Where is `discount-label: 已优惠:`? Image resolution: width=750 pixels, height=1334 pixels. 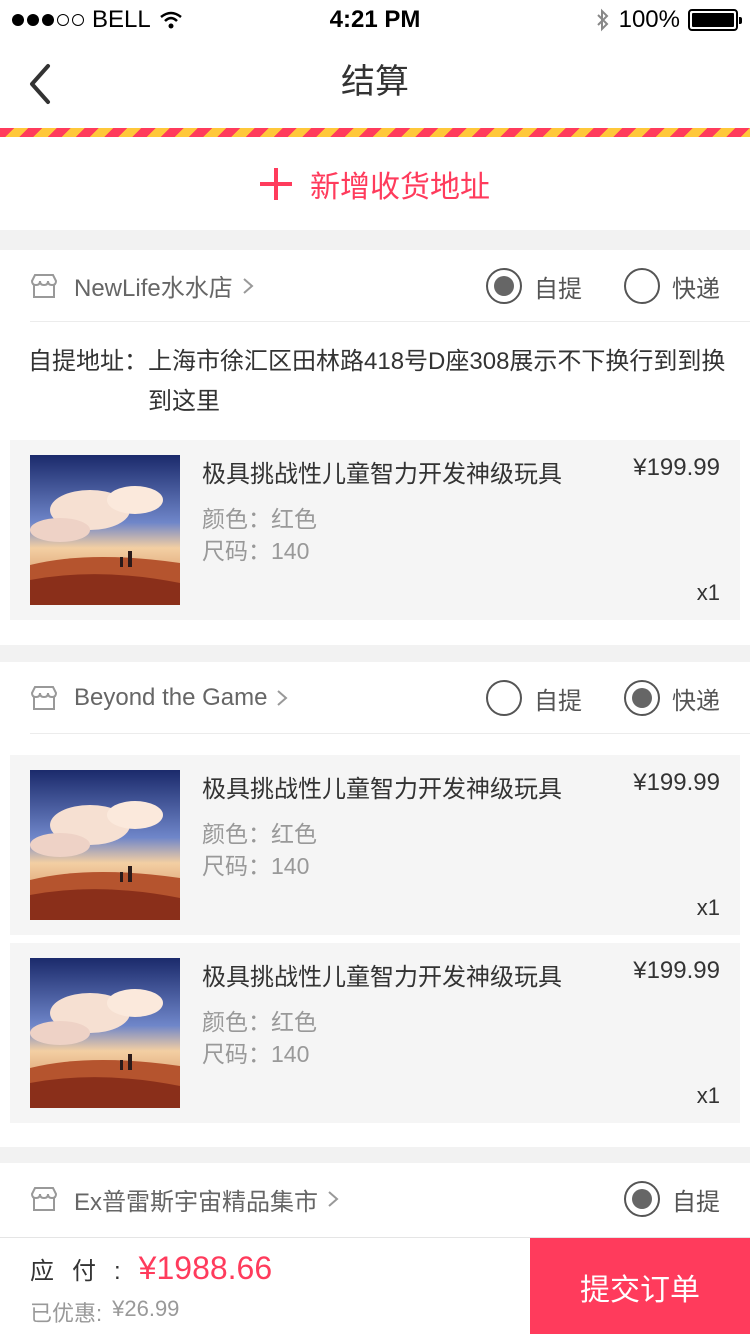 discount-label: 已优惠: is located at coordinates (66, 1313).